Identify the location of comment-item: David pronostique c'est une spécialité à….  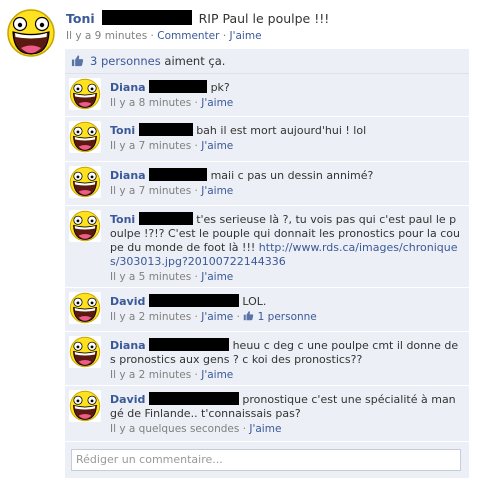
(267, 414).